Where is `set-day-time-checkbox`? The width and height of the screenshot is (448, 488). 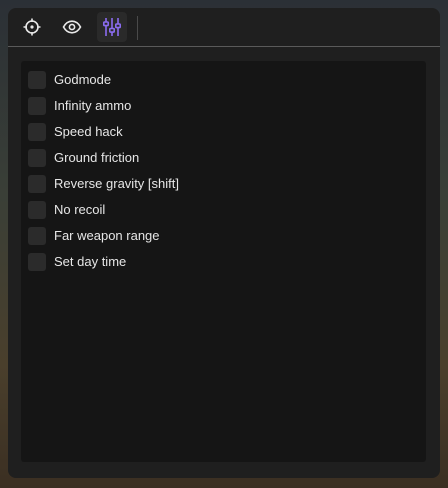 set-day-time-checkbox is located at coordinates (37, 262).